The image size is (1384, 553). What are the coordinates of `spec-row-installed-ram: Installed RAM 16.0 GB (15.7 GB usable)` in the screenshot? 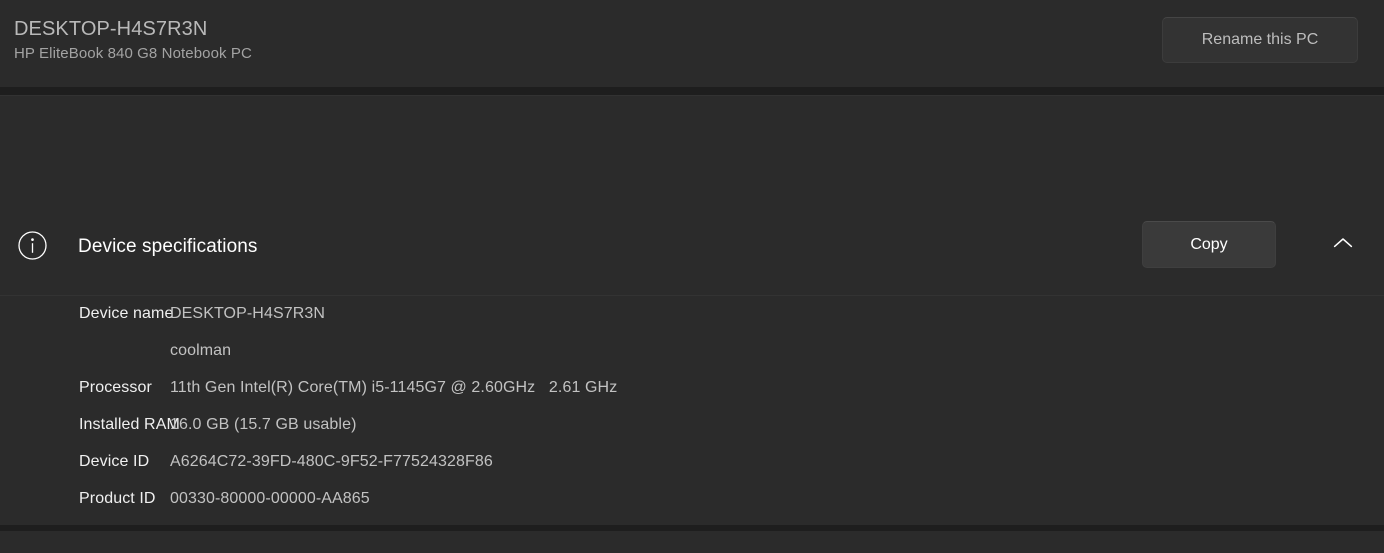 It's located at (692, 431).